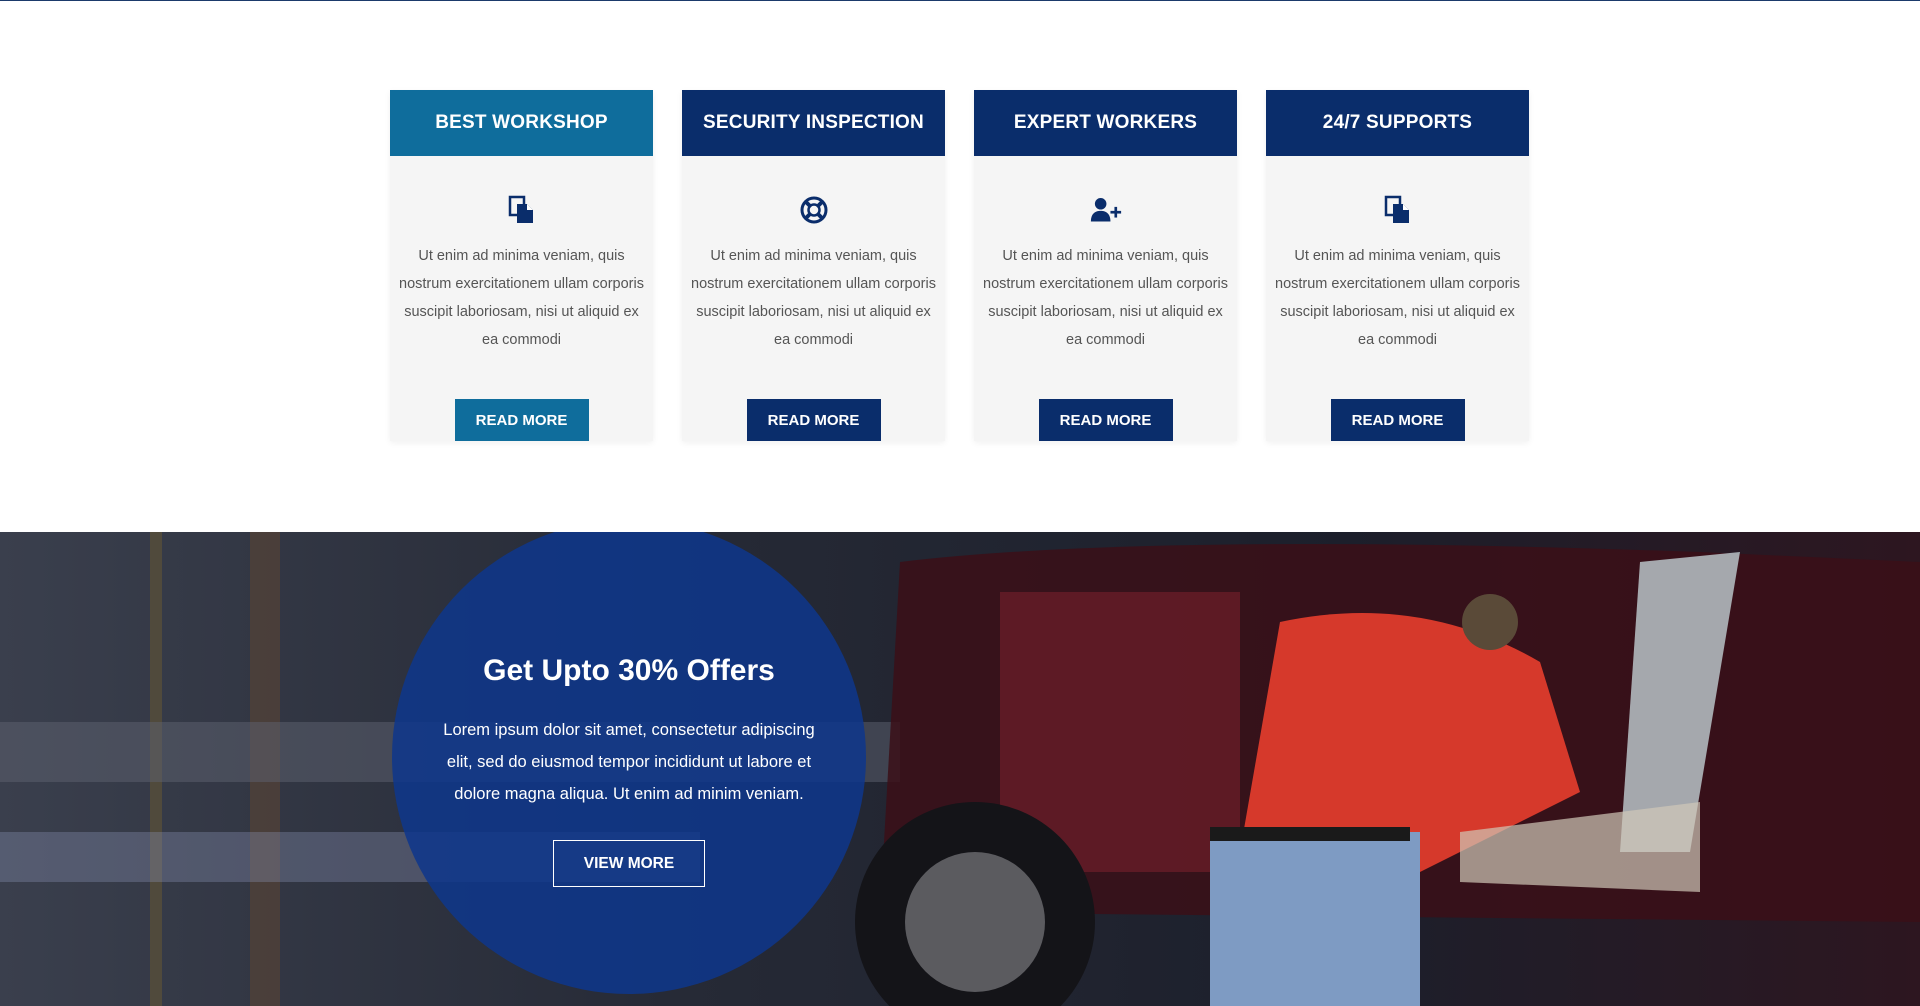 Image resolution: width=1920 pixels, height=1006 pixels. Describe the element at coordinates (1105, 123) in the screenshot. I see `service-card-title: EXPERT WORKERS` at that location.